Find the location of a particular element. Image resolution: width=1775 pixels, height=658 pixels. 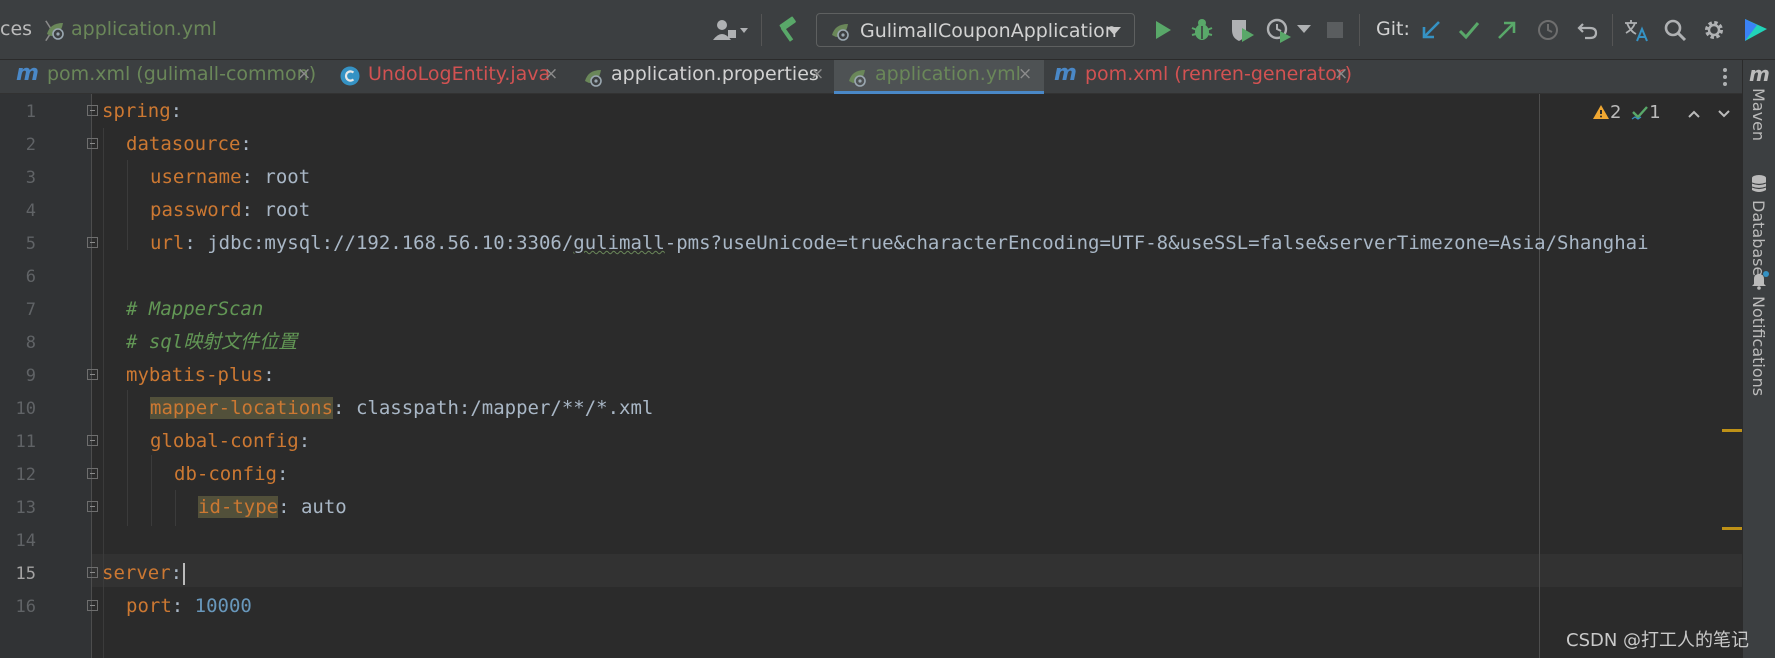

git-update-project-icon is located at coordinates (1431, 30).